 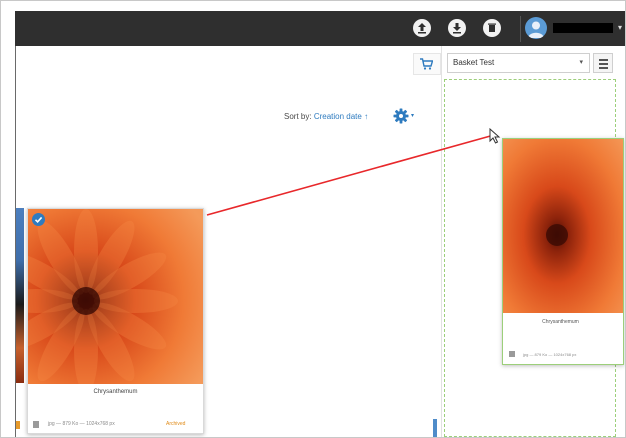 What do you see at coordinates (492, 28) in the screenshot?
I see `delete-icon` at bounding box center [492, 28].